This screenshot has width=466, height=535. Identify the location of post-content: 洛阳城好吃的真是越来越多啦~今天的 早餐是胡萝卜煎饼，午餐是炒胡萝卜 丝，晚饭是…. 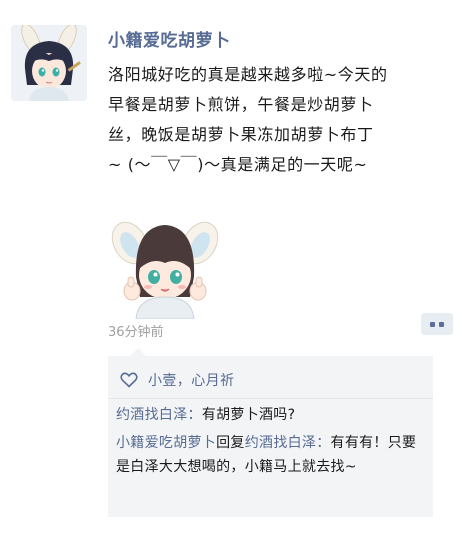
(248, 119).